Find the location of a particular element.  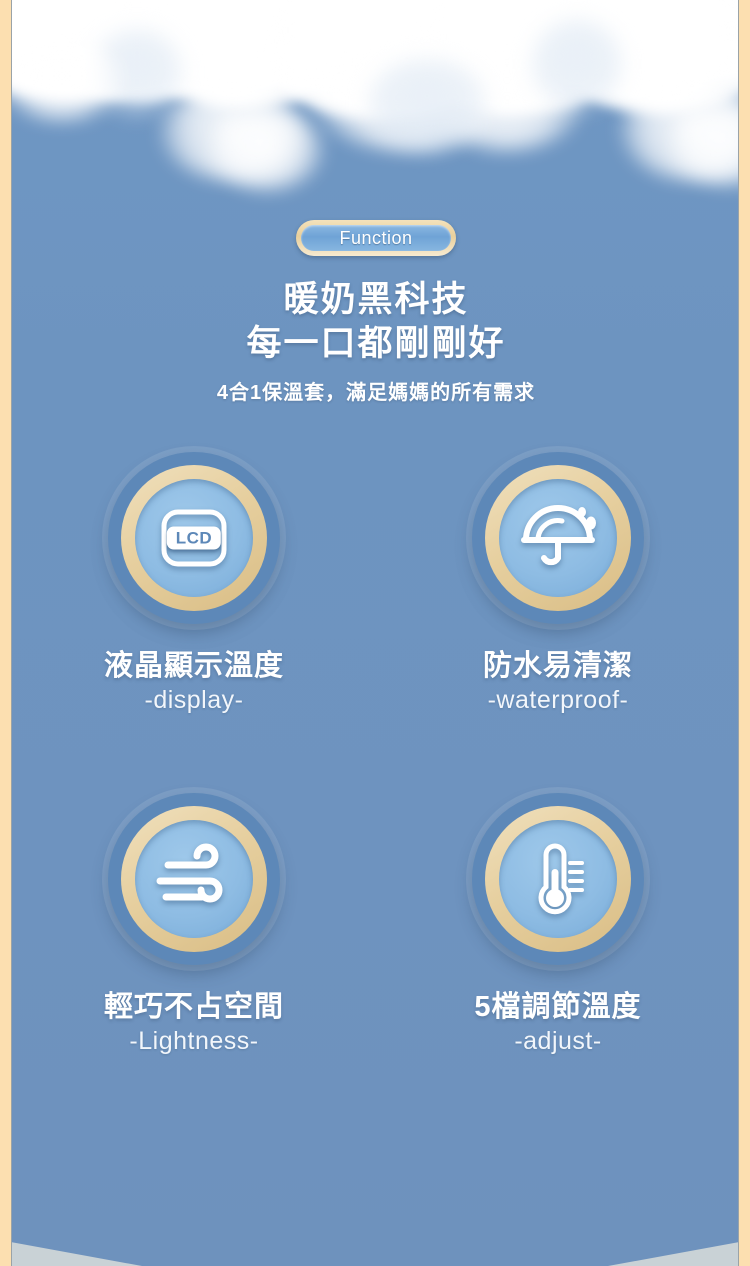

feature-title-cn: 防水易清潔 is located at coordinates (557, 666).